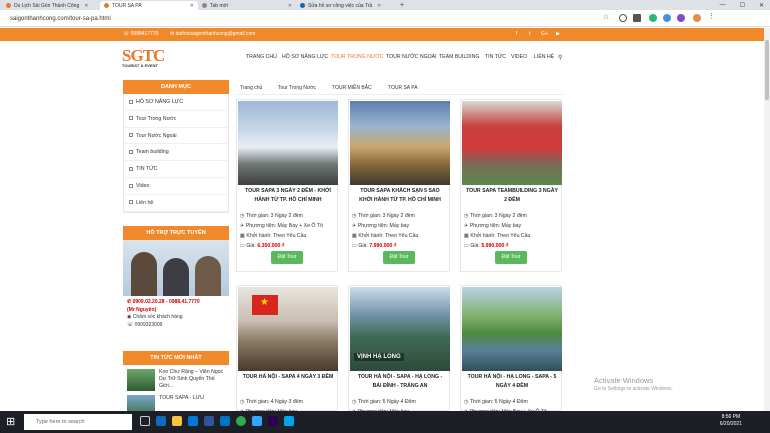  What do you see at coordinates (176, 169) in the screenshot?
I see `sidebar-item-news: TIN TỨC` at bounding box center [176, 169].